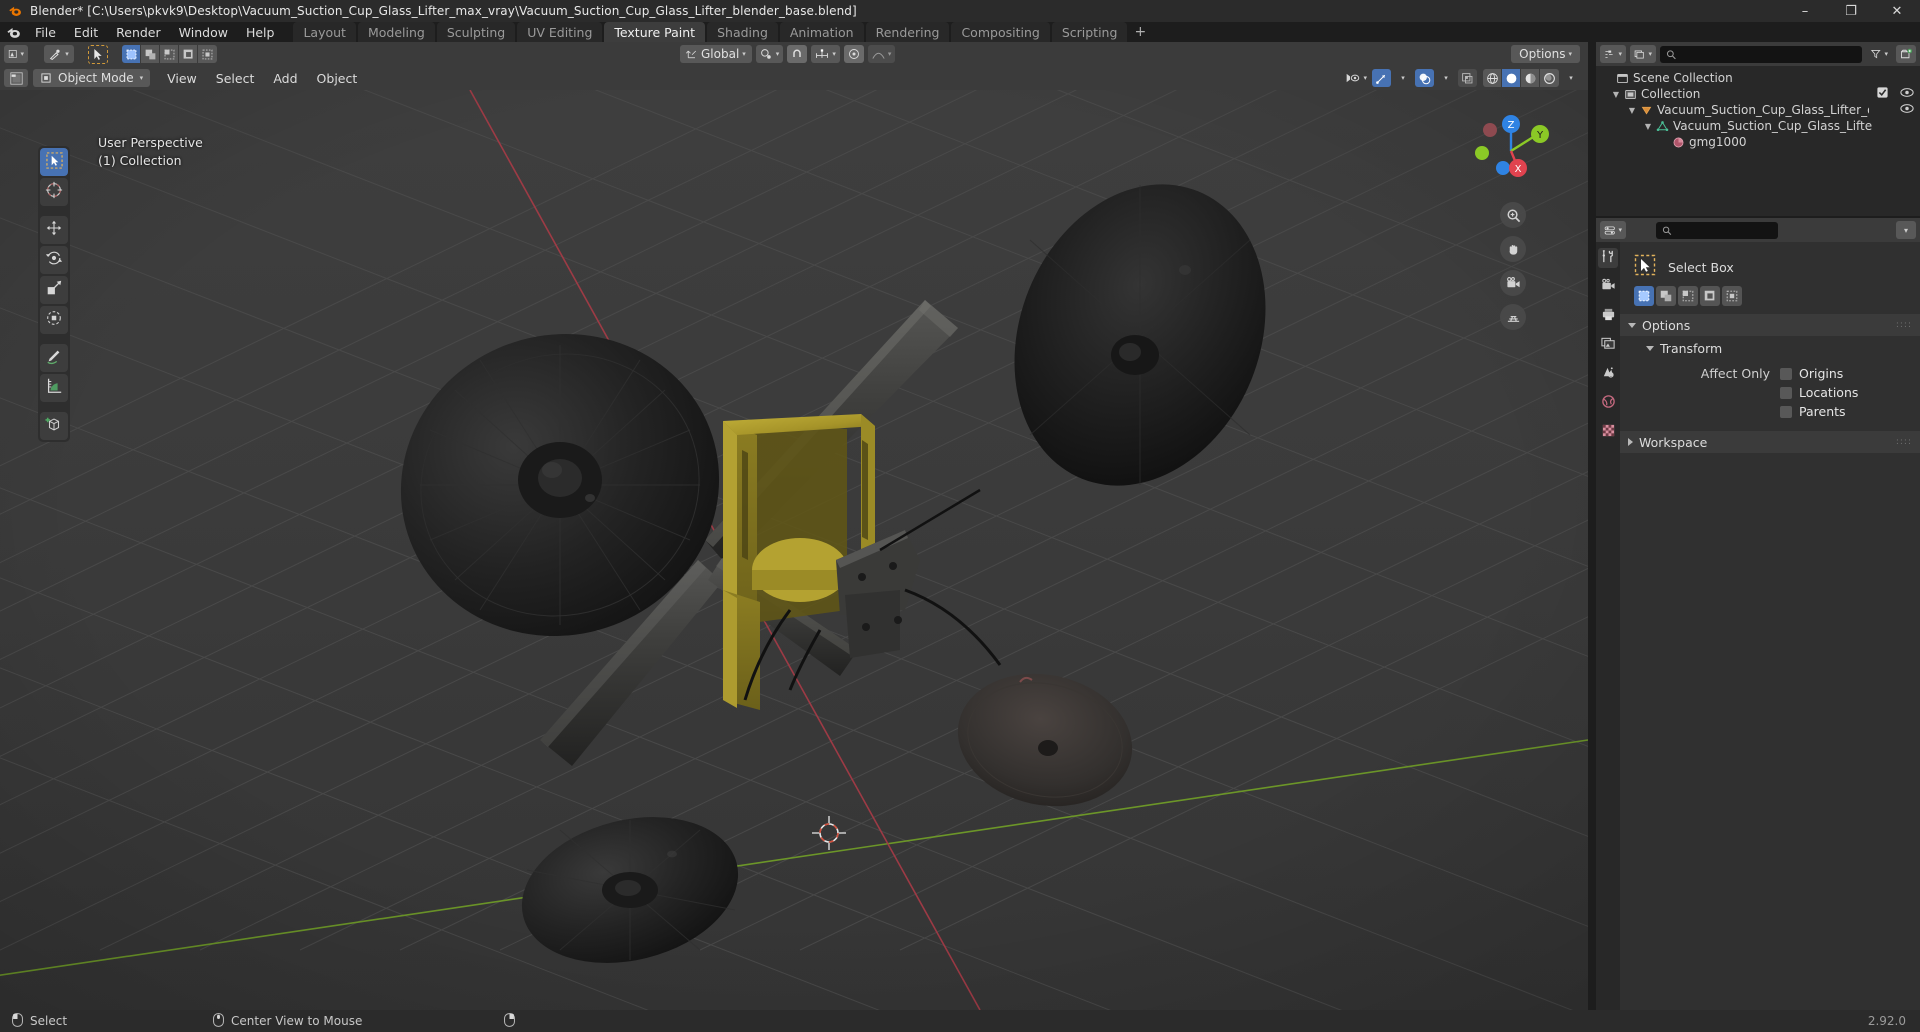 The image size is (1920, 1032). I want to click on toggle-orthographic-button, so click(1513, 317).